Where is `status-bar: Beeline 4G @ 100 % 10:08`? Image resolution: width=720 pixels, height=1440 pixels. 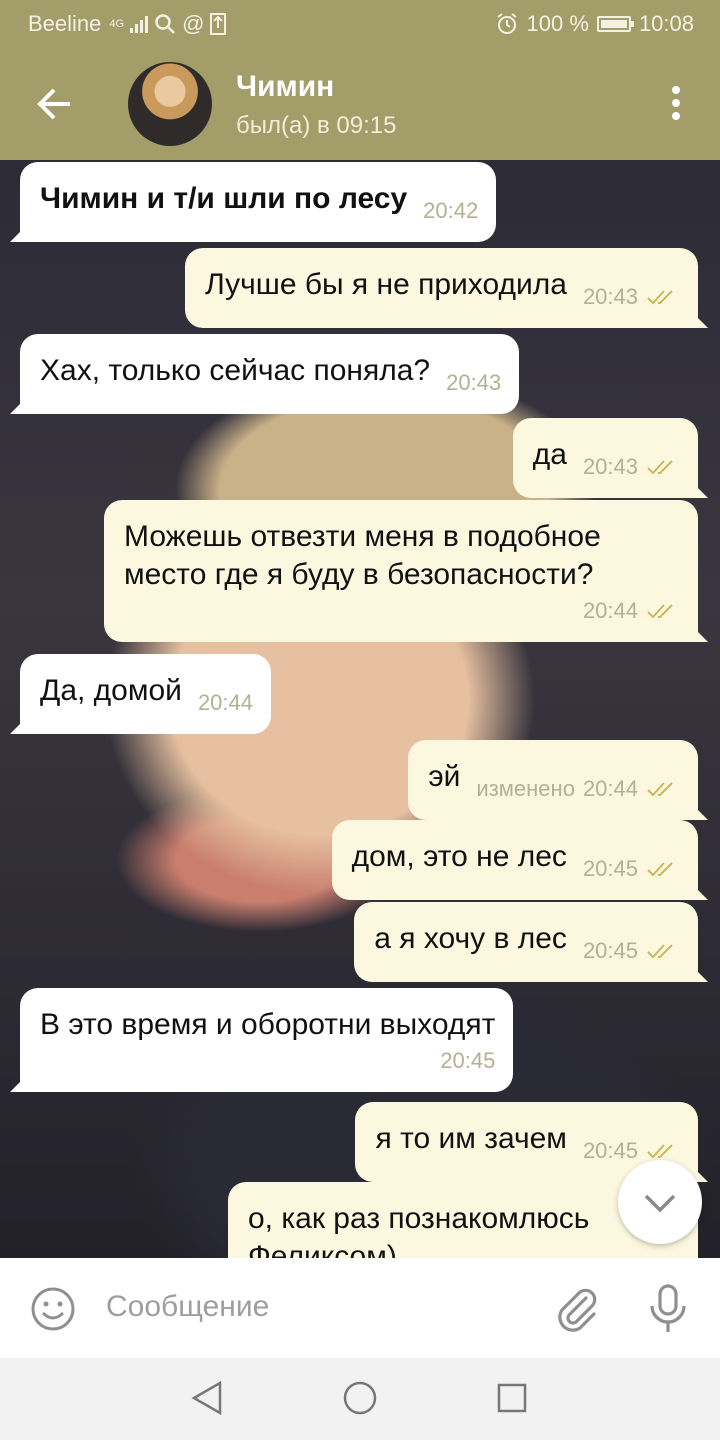
status-bar: Beeline 4G @ 100 % 10:08 is located at coordinates (360, 24).